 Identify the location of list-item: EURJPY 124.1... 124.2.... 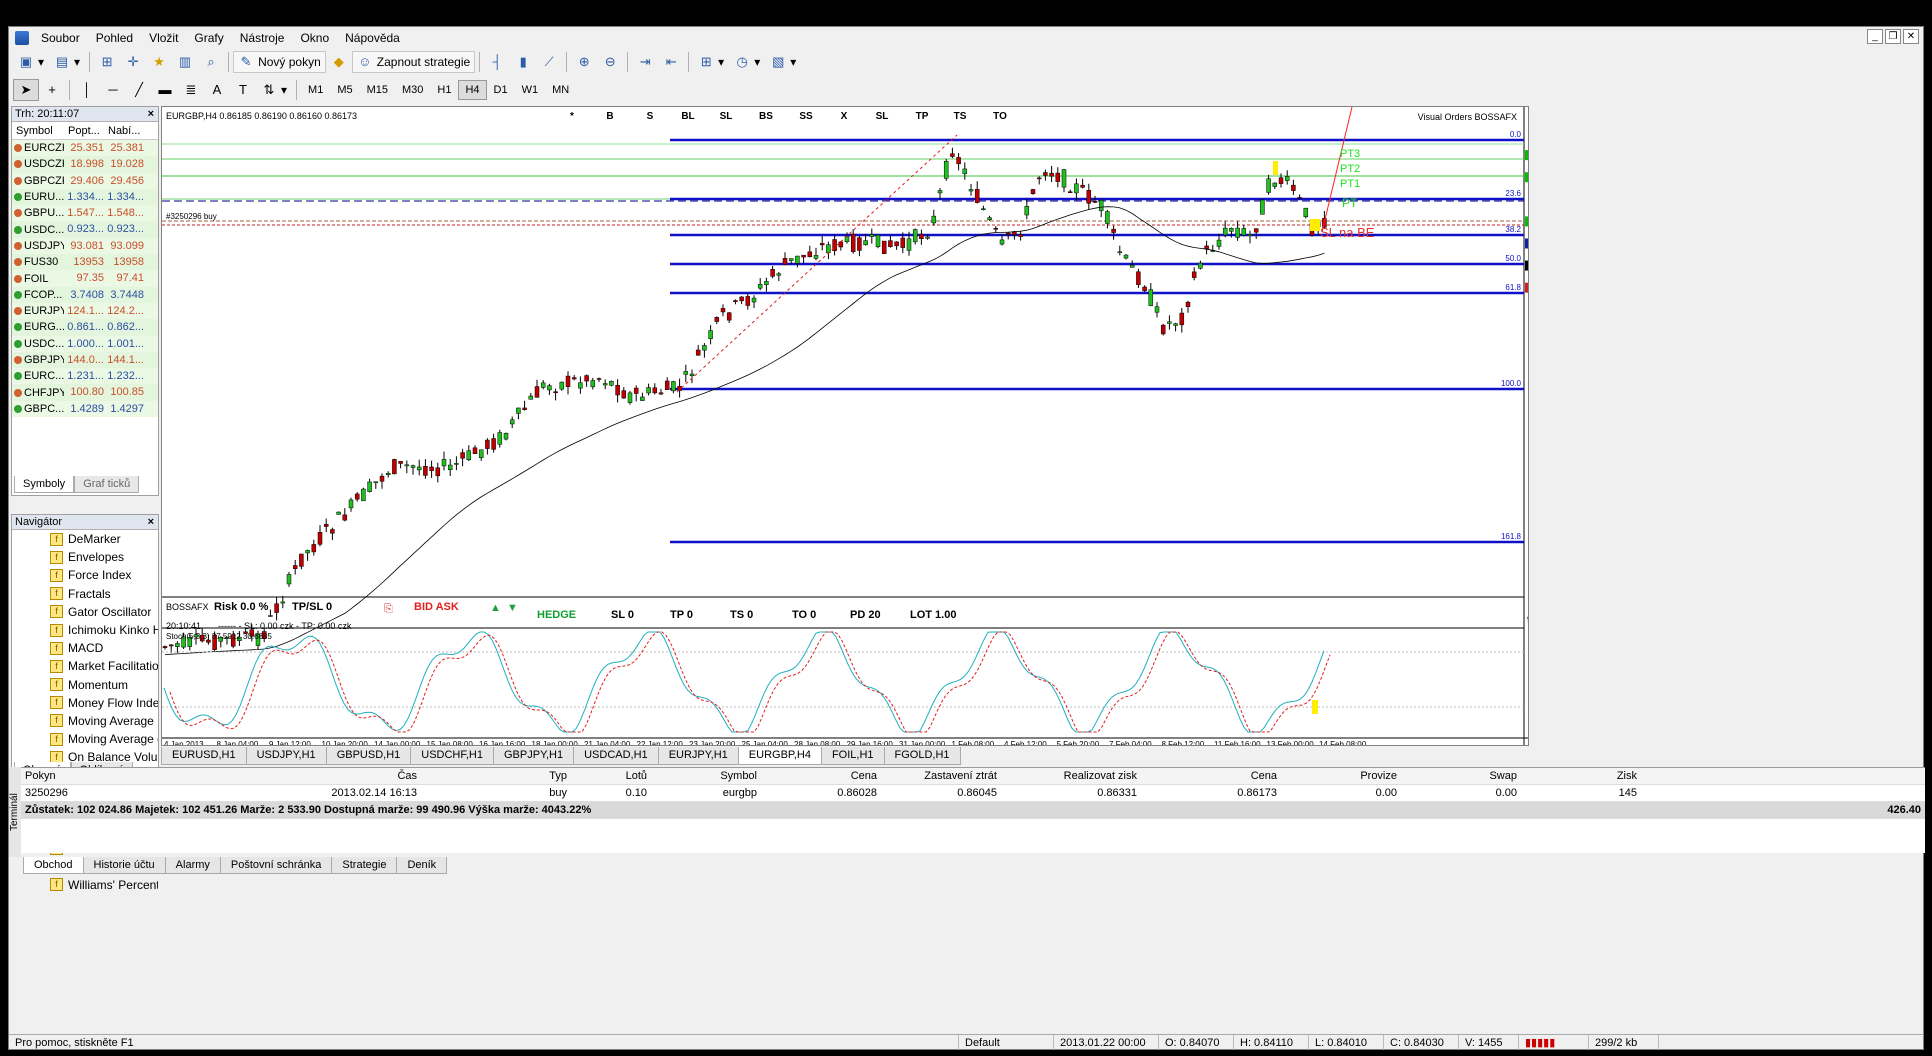
(85, 311).